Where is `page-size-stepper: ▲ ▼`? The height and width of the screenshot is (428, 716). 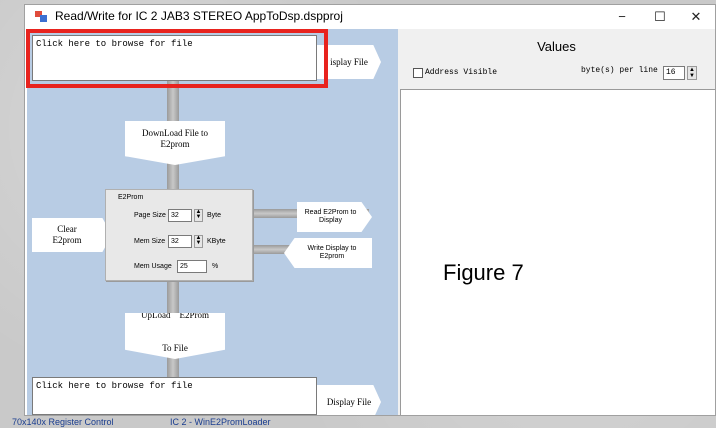 page-size-stepper: ▲ ▼ is located at coordinates (198, 215).